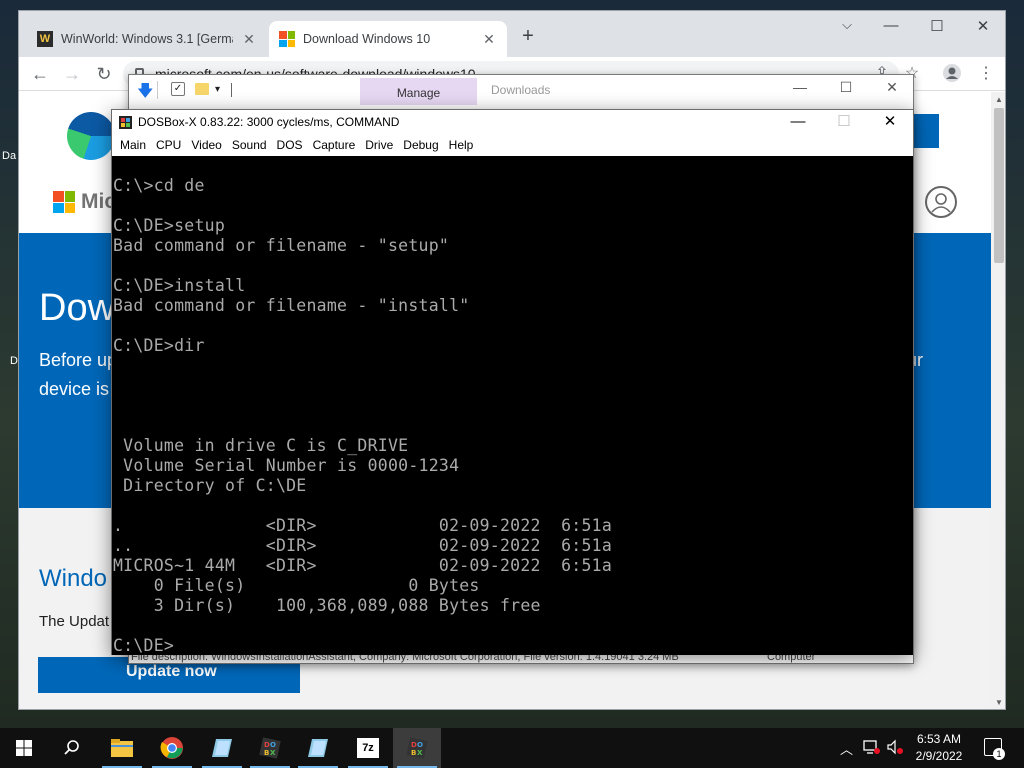 The image size is (1024, 768). Describe the element at coordinates (286, 465) in the screenshot. I see `console-line: Volume Serial Number is 0000-1234` at that location.